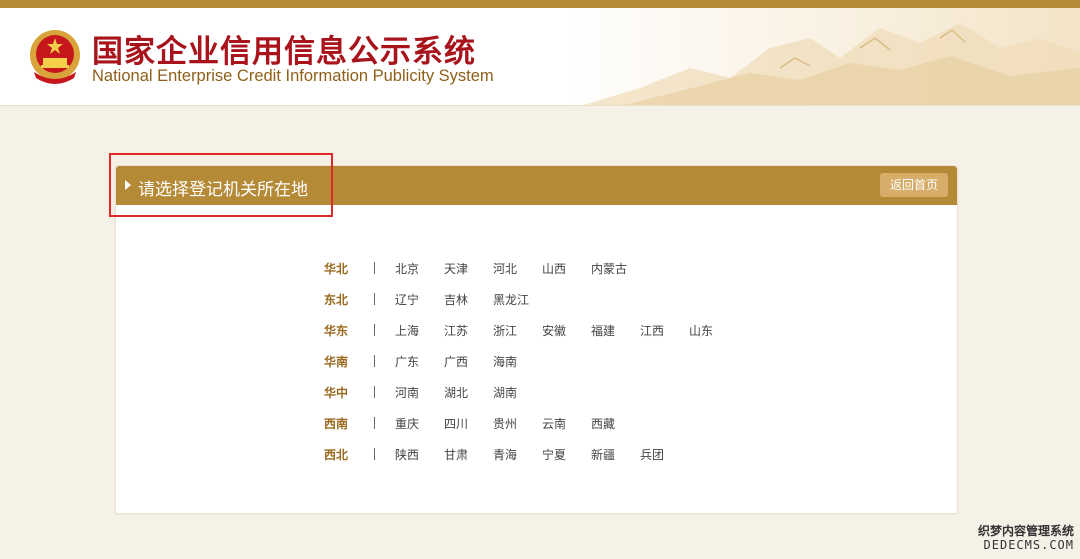 This screenshot has height=559, width=1080. Describe the element at coordinates (407, 330) in the screenshot. I see `province-link: 上海` at that location.